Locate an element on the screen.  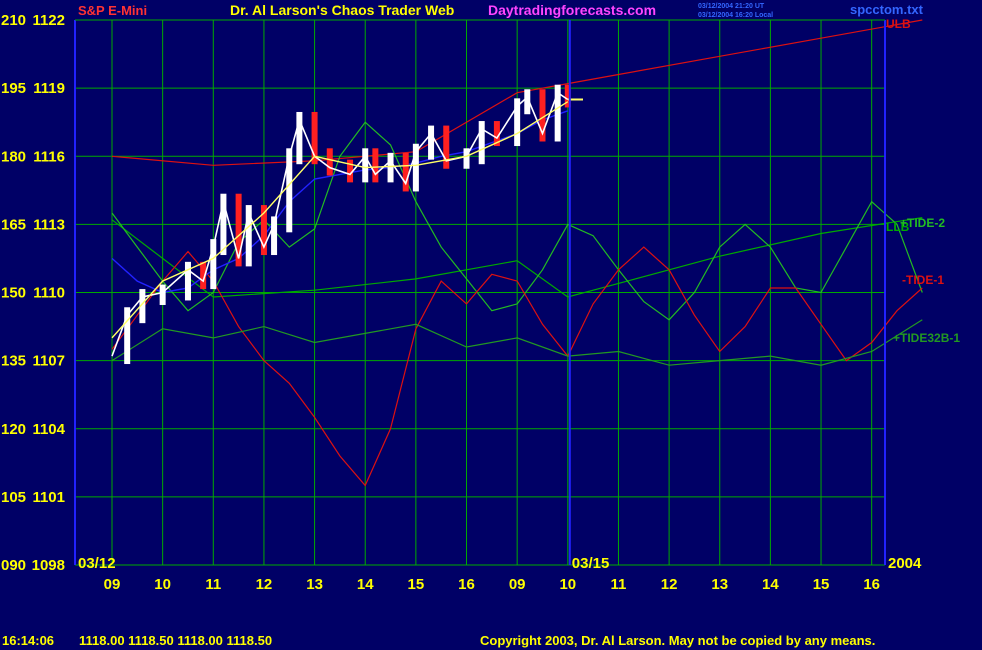
index-tick-label: 135 is located at coordinates (13, 361).